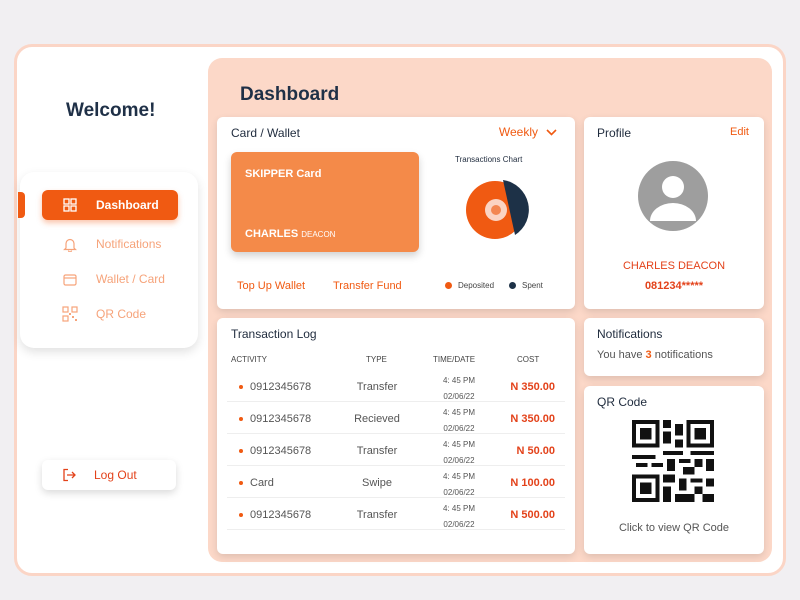 The height and width of the screenshot is (600, 800). I want to click on grid-icon, so click(70, 205).